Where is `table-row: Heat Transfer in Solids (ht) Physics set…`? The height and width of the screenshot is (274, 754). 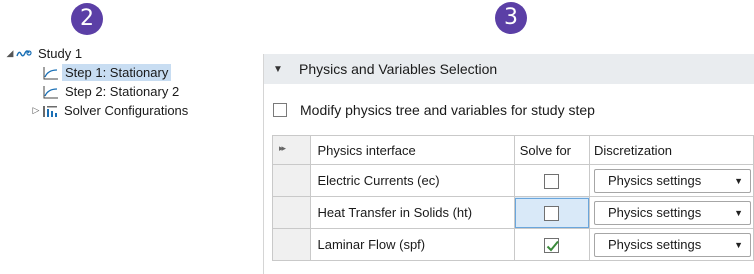 table-row: Heat Transfer in Solids (ht) Physics set… is located at coordinates (512, 212).